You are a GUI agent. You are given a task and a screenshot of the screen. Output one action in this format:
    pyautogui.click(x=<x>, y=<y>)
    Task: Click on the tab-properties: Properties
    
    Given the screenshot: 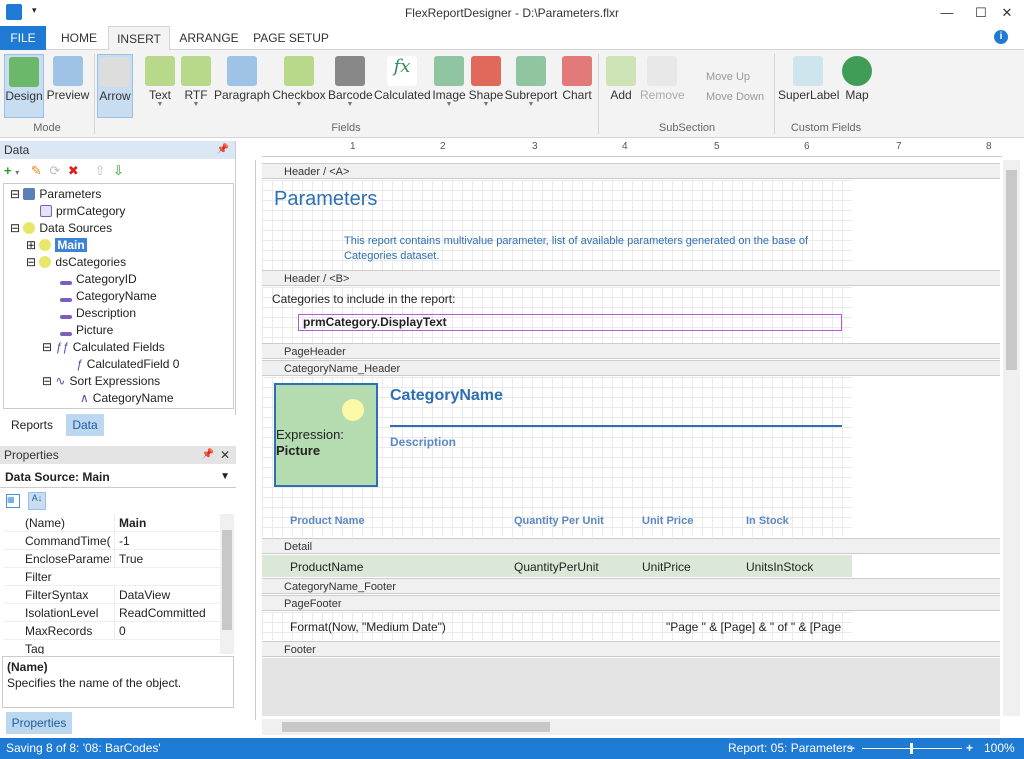 What is the action you would take?
    pyautogui.click(x=39, y=723)
    